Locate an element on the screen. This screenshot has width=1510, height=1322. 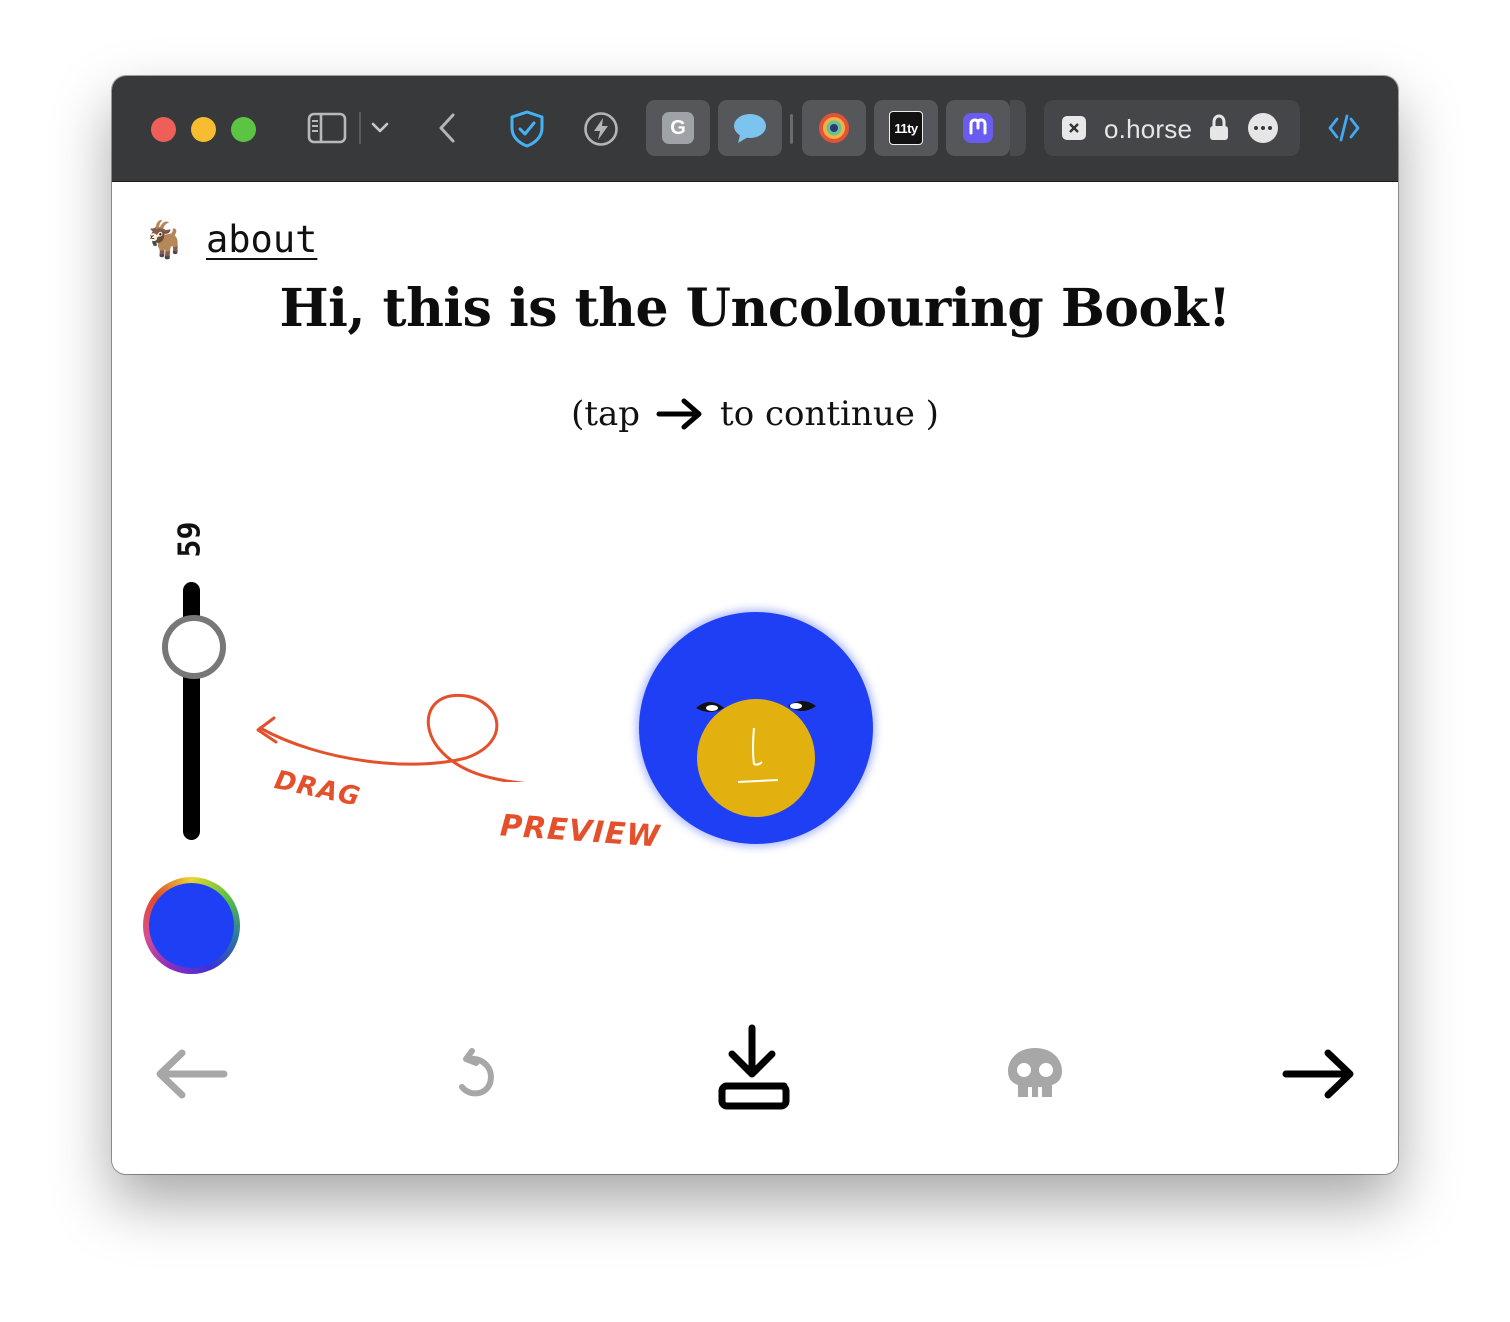
hint-before: (tap is located at coordinates (606, 414).